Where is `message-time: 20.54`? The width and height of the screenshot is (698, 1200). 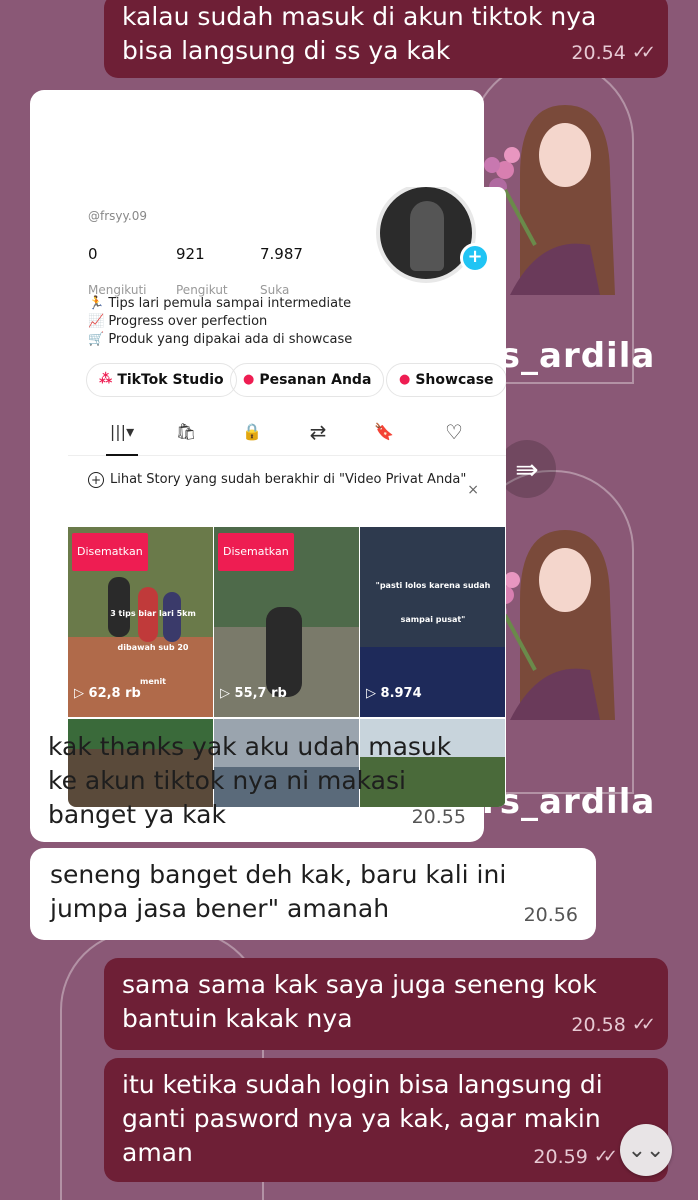 message-time: 20.54 is located at coordinates (598, 53).